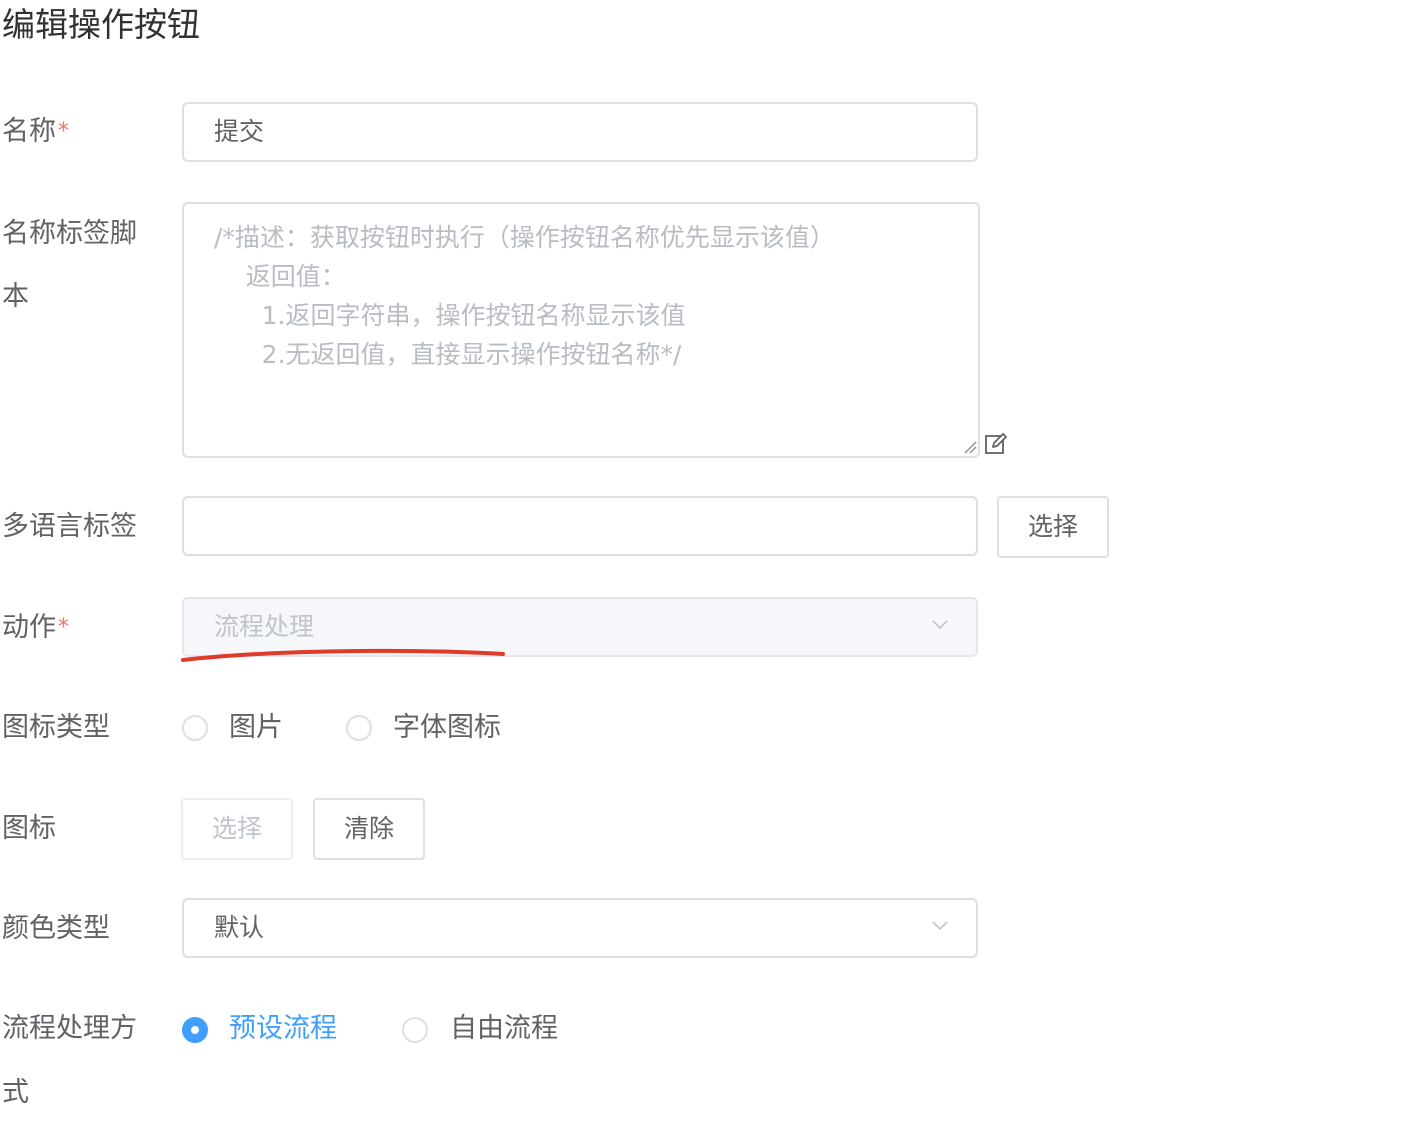  Describe the element at coordinates (69, 1028) in the screenshot. I see `flow-mode-label: 流程处理方` at that location.